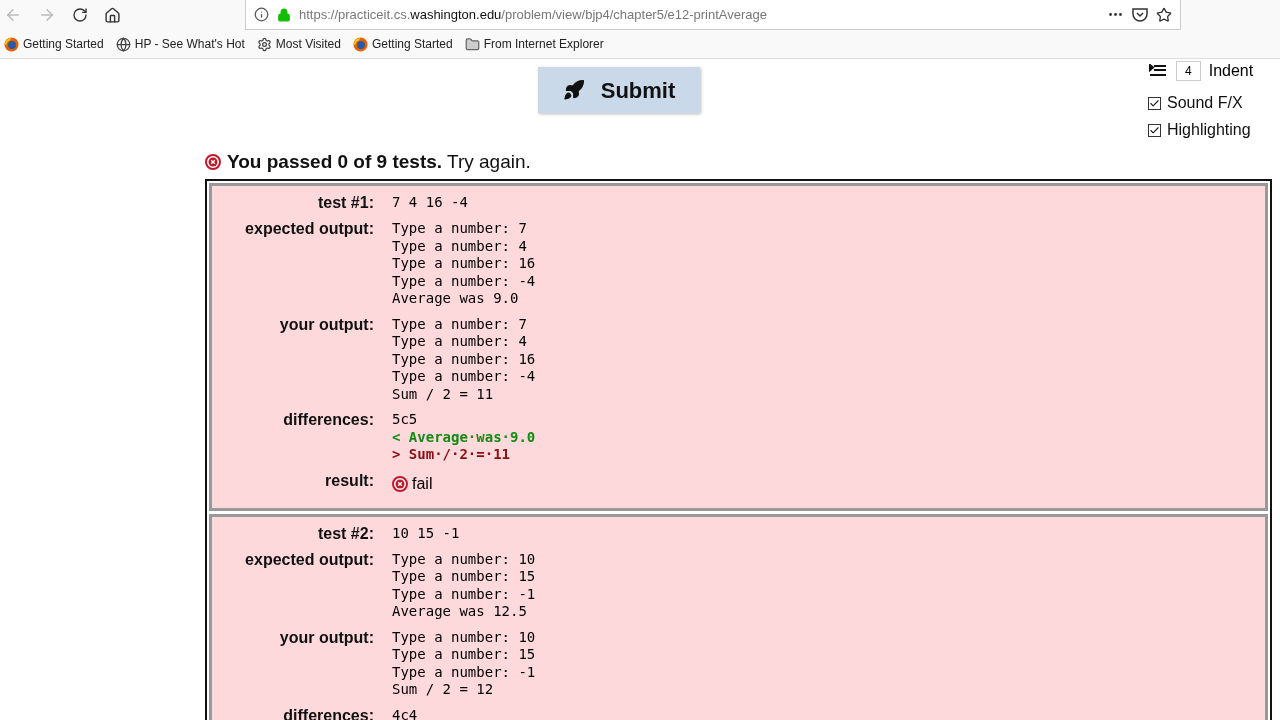 The width and height of the screenshot is (1280, 720). What do you see at coordinates (464, 437) in the screenshot?
I see `diff-line: < Average·was·9.0` at bounding box center [464, 437].